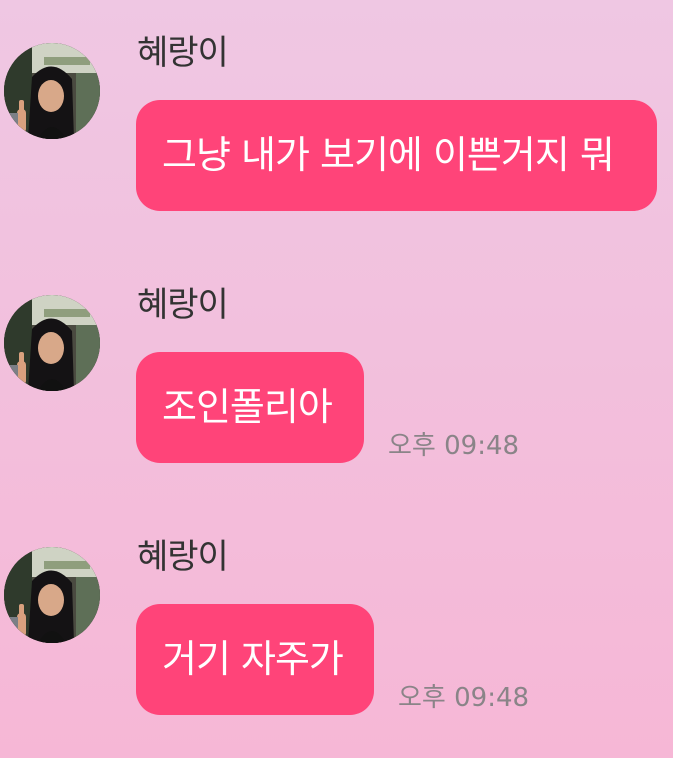  What do you see at coordinates (388, 155) in the screenshot?
I see `message-text: 그냥 내가 보기에 이쁜거지 뭐` at bounding box center [388, 155].